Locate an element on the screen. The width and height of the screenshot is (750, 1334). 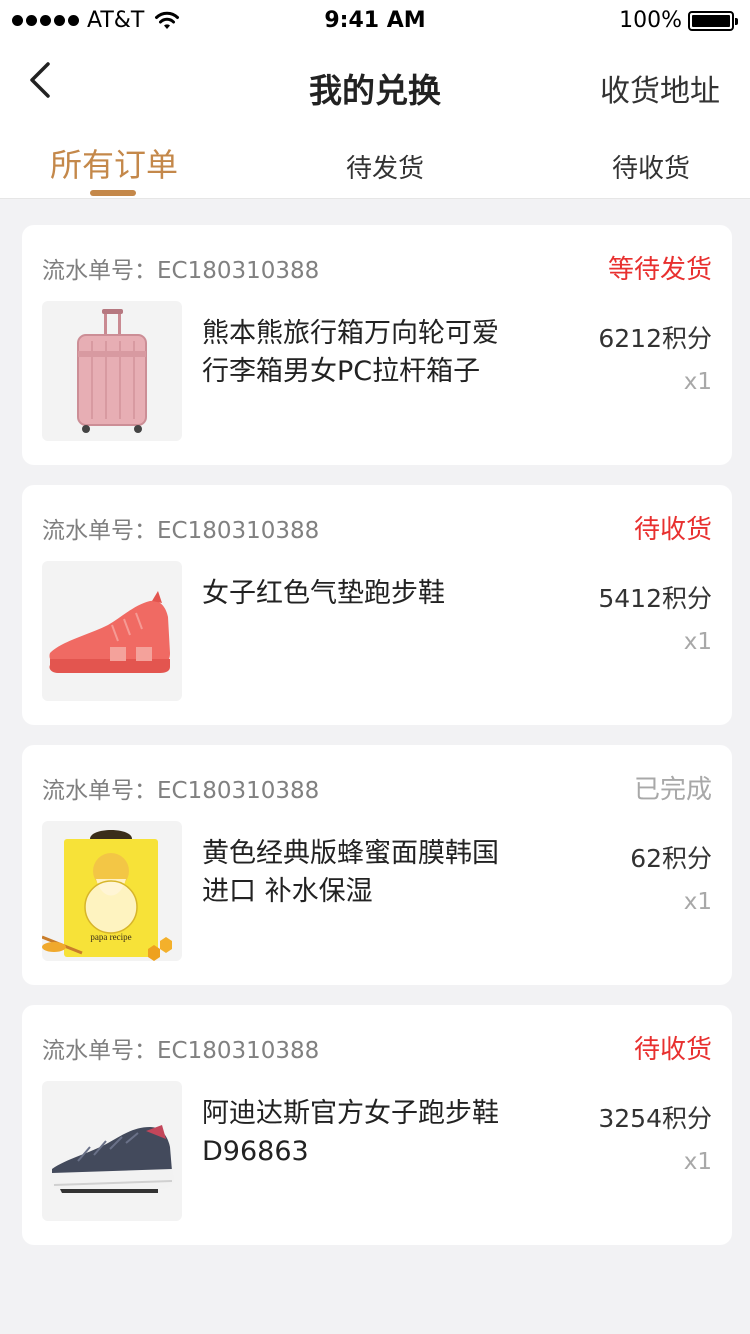
tab-all-orders: 所有订单 is located at coordinates (114, 163).